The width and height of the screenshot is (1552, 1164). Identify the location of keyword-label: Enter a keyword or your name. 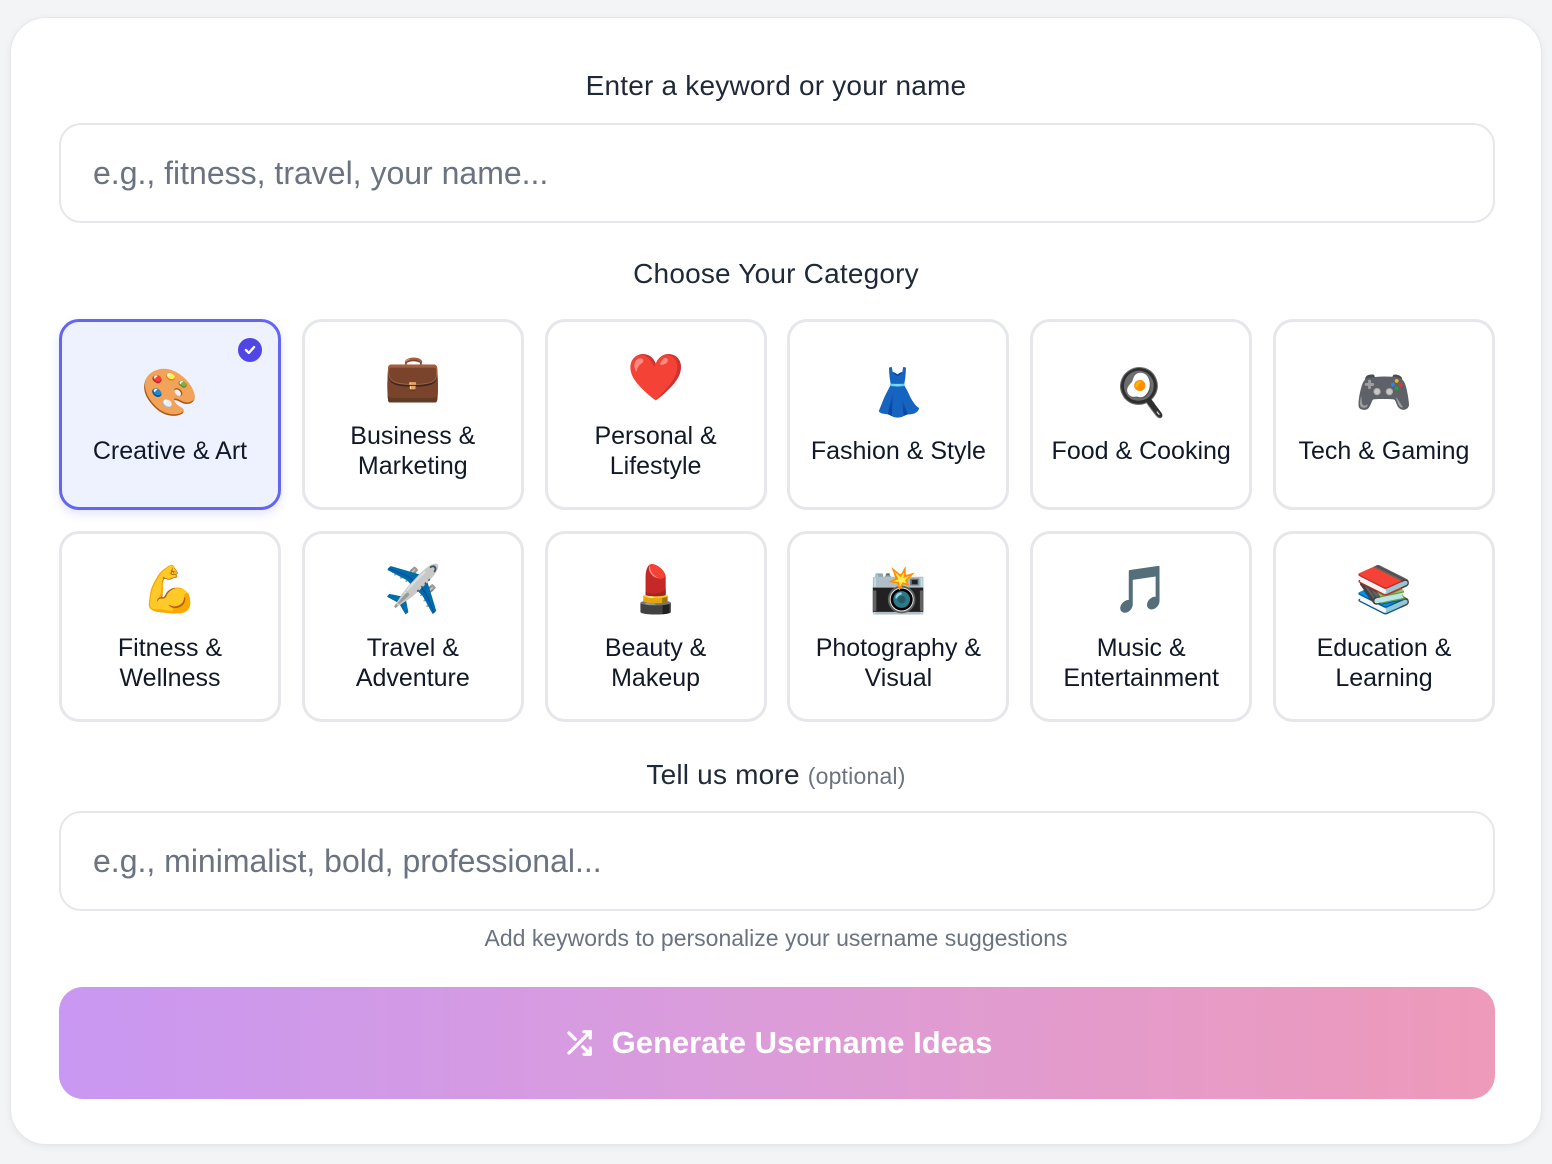
(776, 85).